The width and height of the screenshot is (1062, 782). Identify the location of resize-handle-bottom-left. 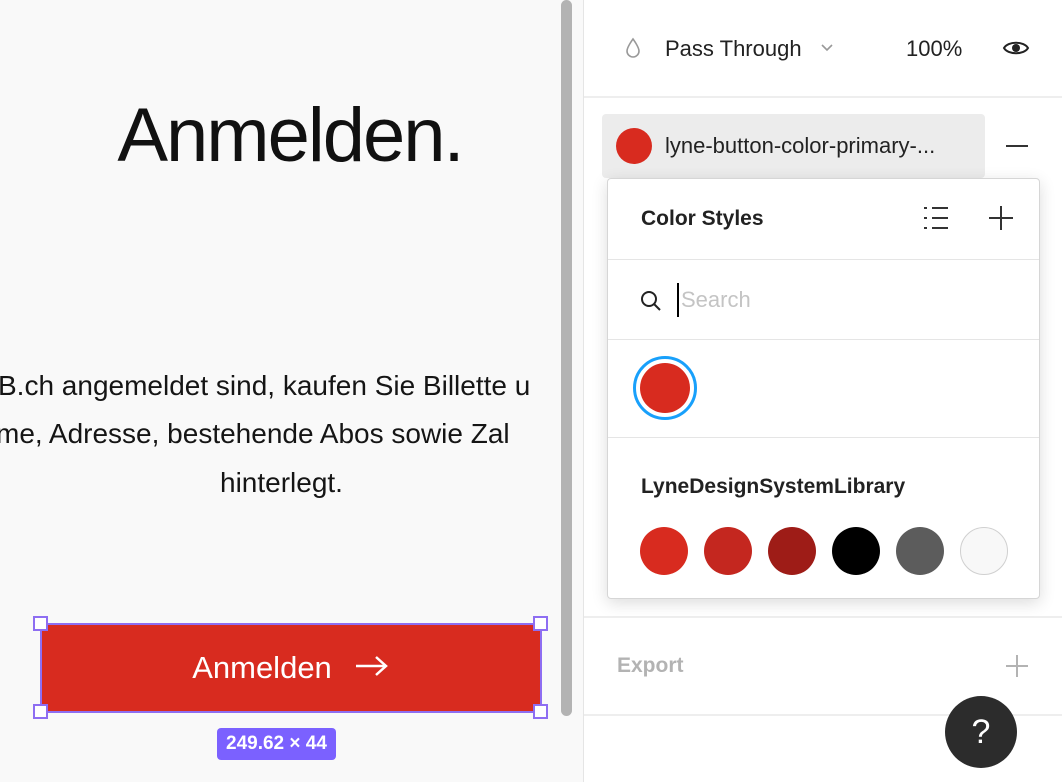
(40, 711).